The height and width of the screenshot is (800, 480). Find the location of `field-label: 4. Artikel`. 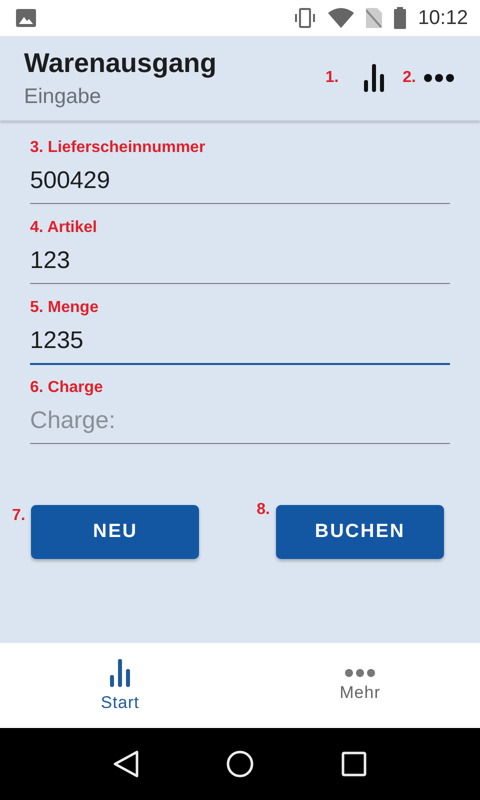

field-label: 4. Artikel is located at coordinates (64, 228).